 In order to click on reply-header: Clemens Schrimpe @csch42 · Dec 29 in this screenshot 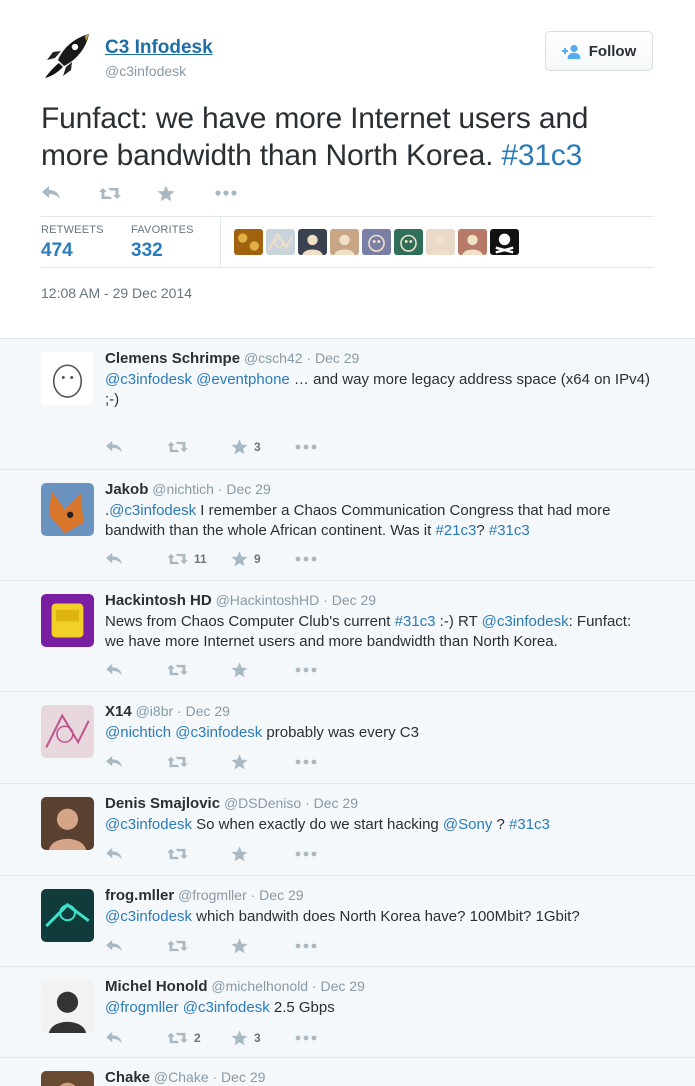, I will do `click(232, 358)`.